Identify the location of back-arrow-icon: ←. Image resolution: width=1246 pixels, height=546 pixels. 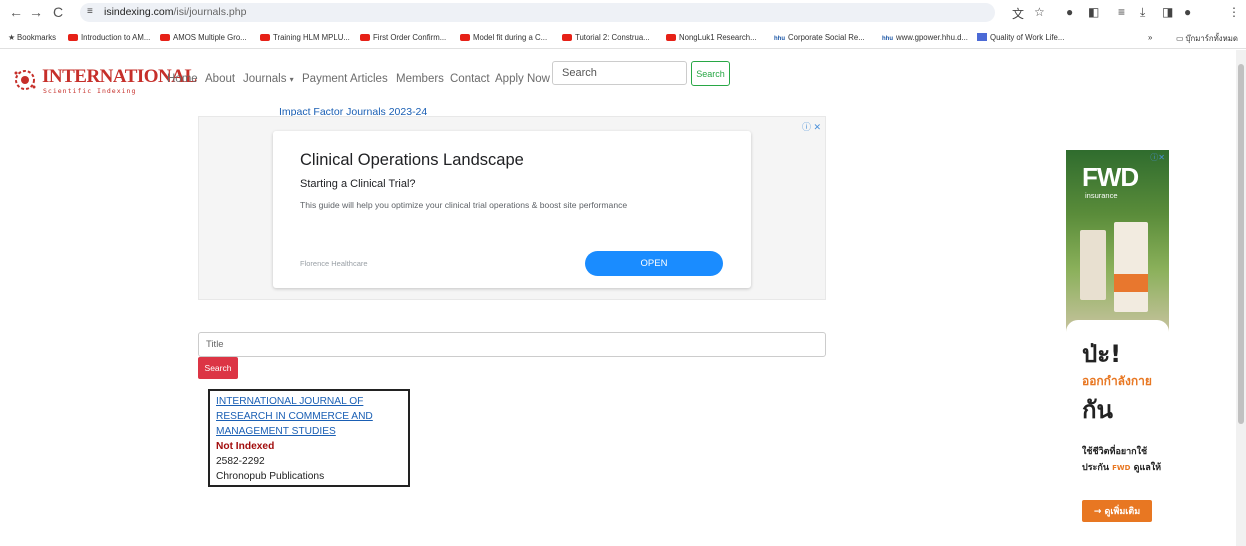
(16, 12).